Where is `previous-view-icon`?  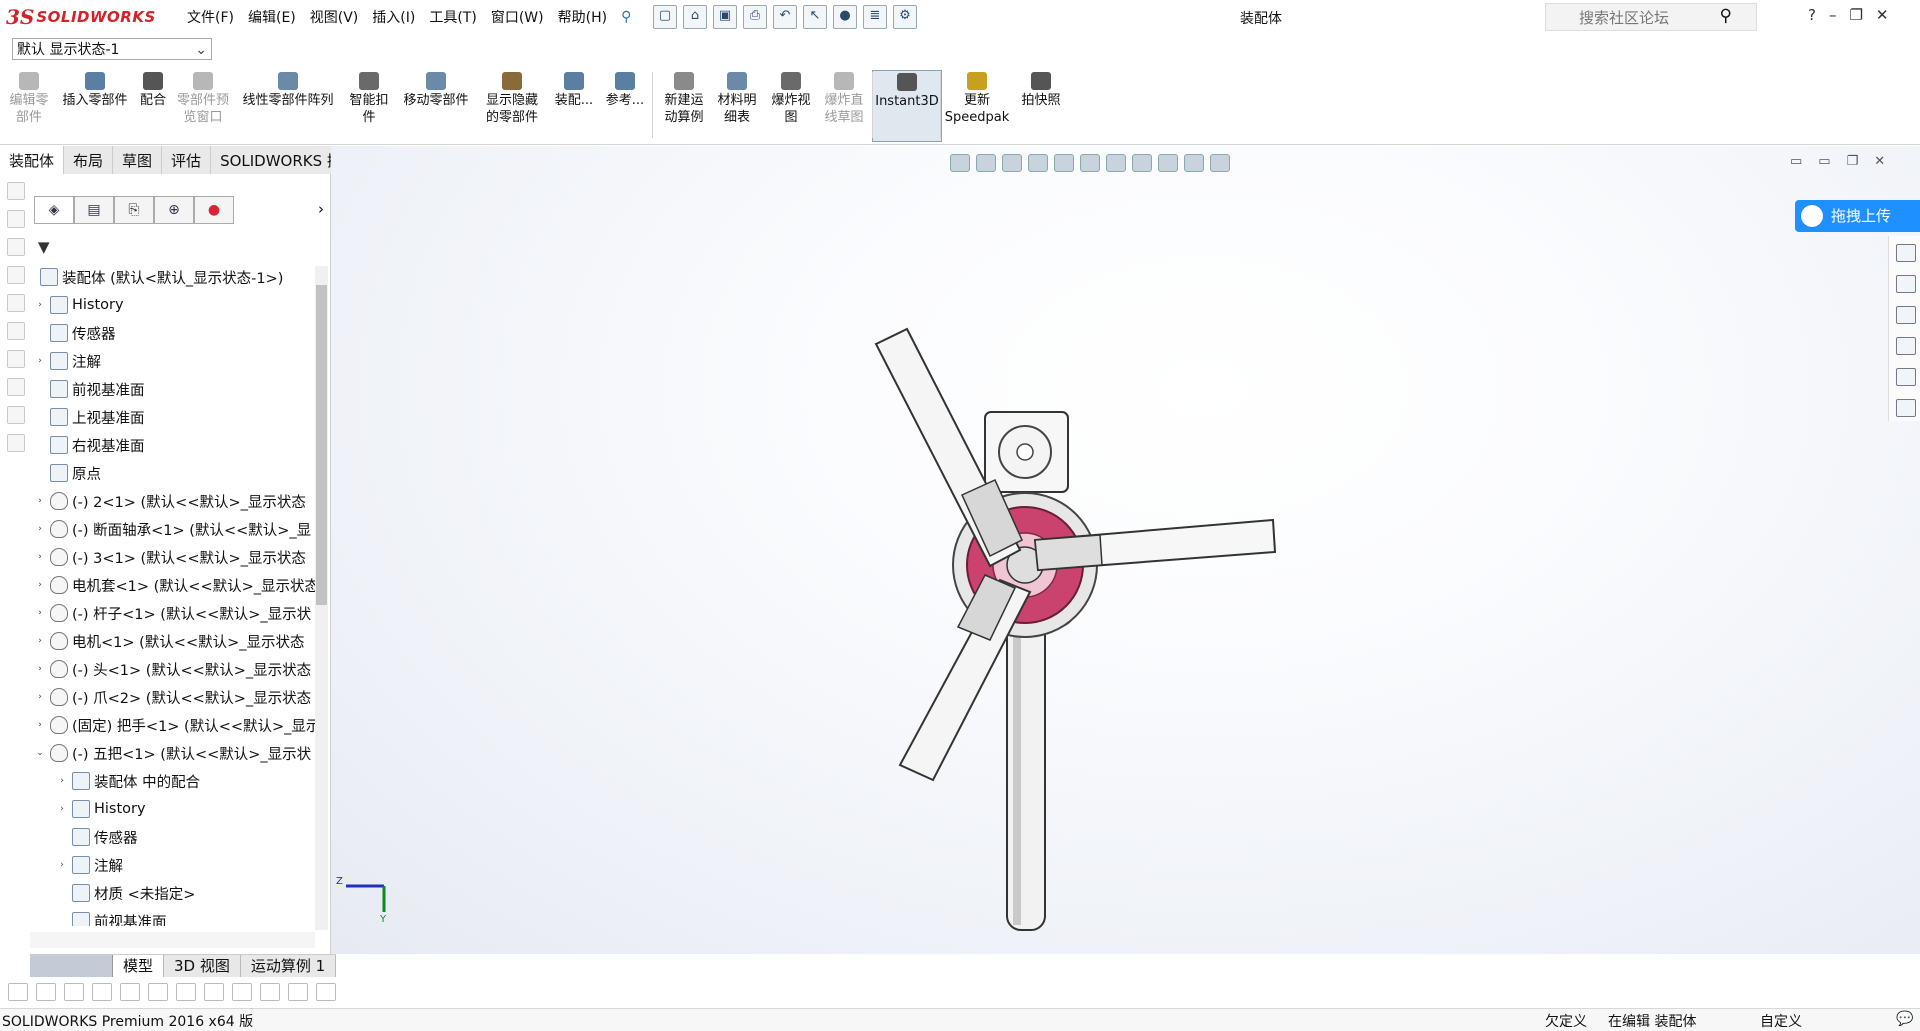
previous-view-icon is located at coordinates (1012, 163).